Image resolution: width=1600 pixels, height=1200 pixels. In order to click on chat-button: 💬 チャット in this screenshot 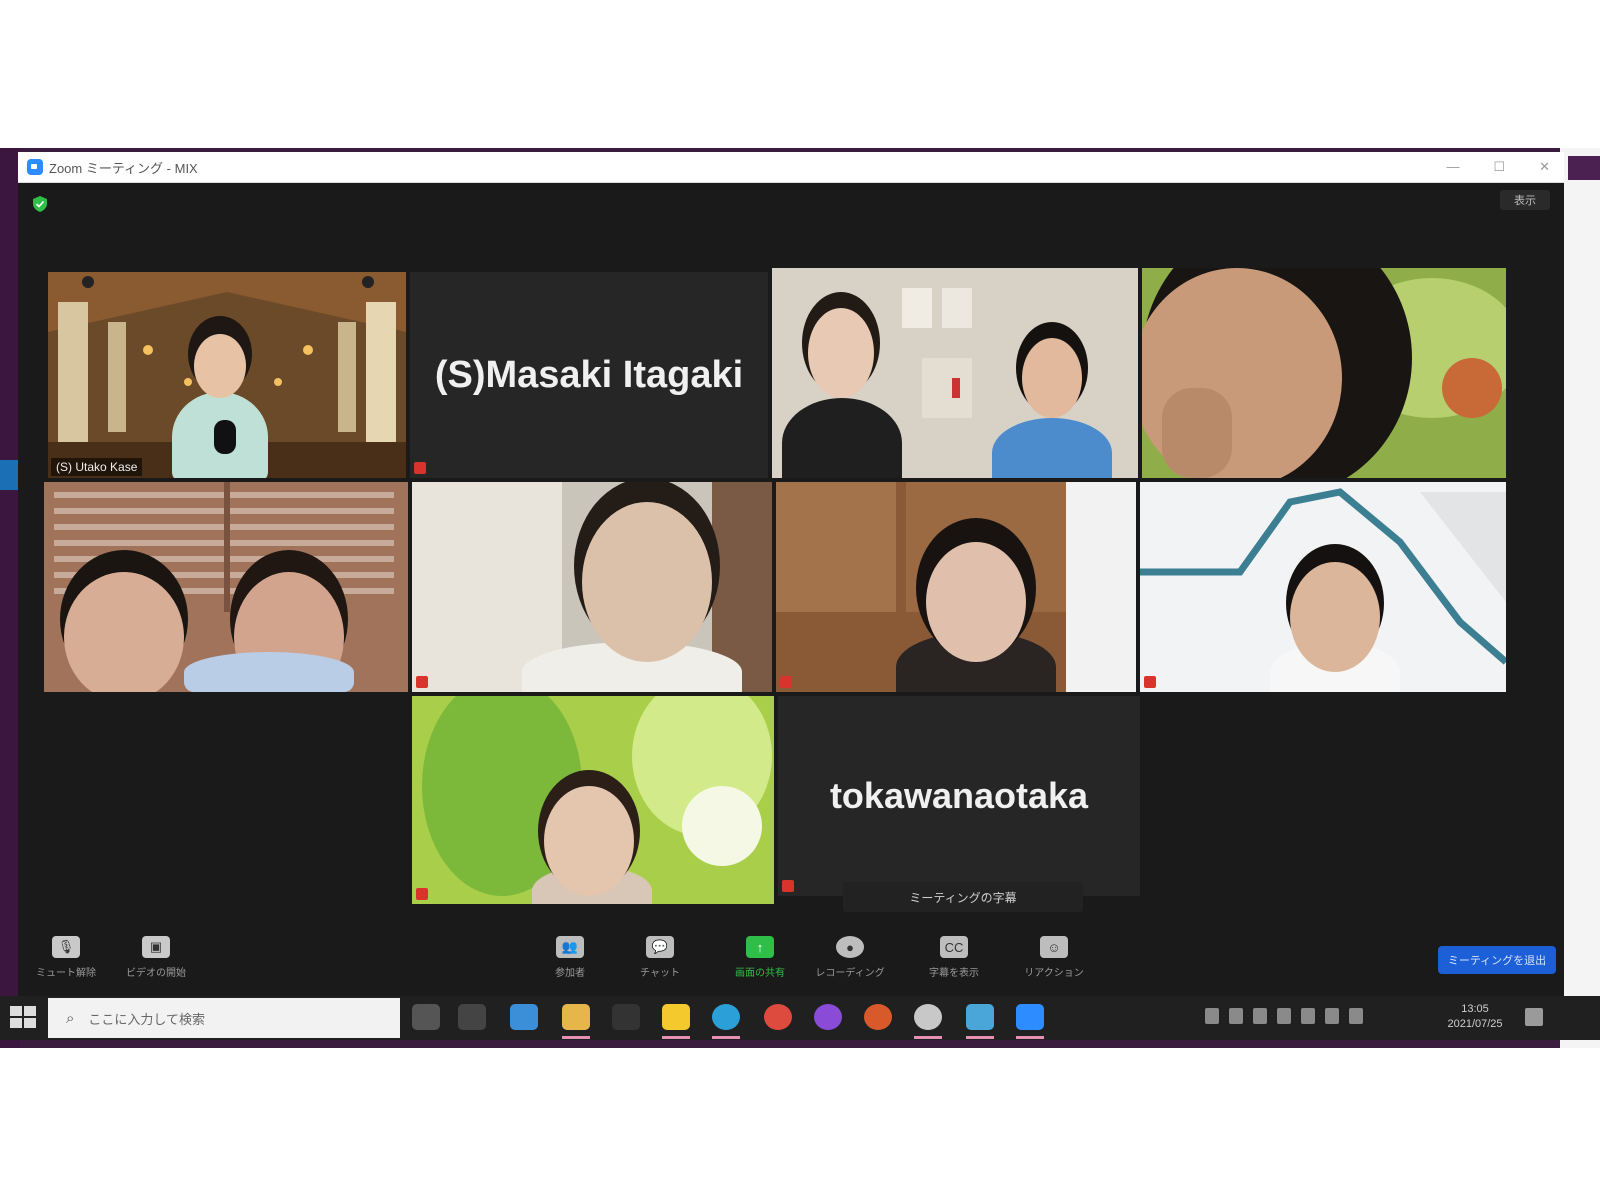, I will do `click(660, 960)`.